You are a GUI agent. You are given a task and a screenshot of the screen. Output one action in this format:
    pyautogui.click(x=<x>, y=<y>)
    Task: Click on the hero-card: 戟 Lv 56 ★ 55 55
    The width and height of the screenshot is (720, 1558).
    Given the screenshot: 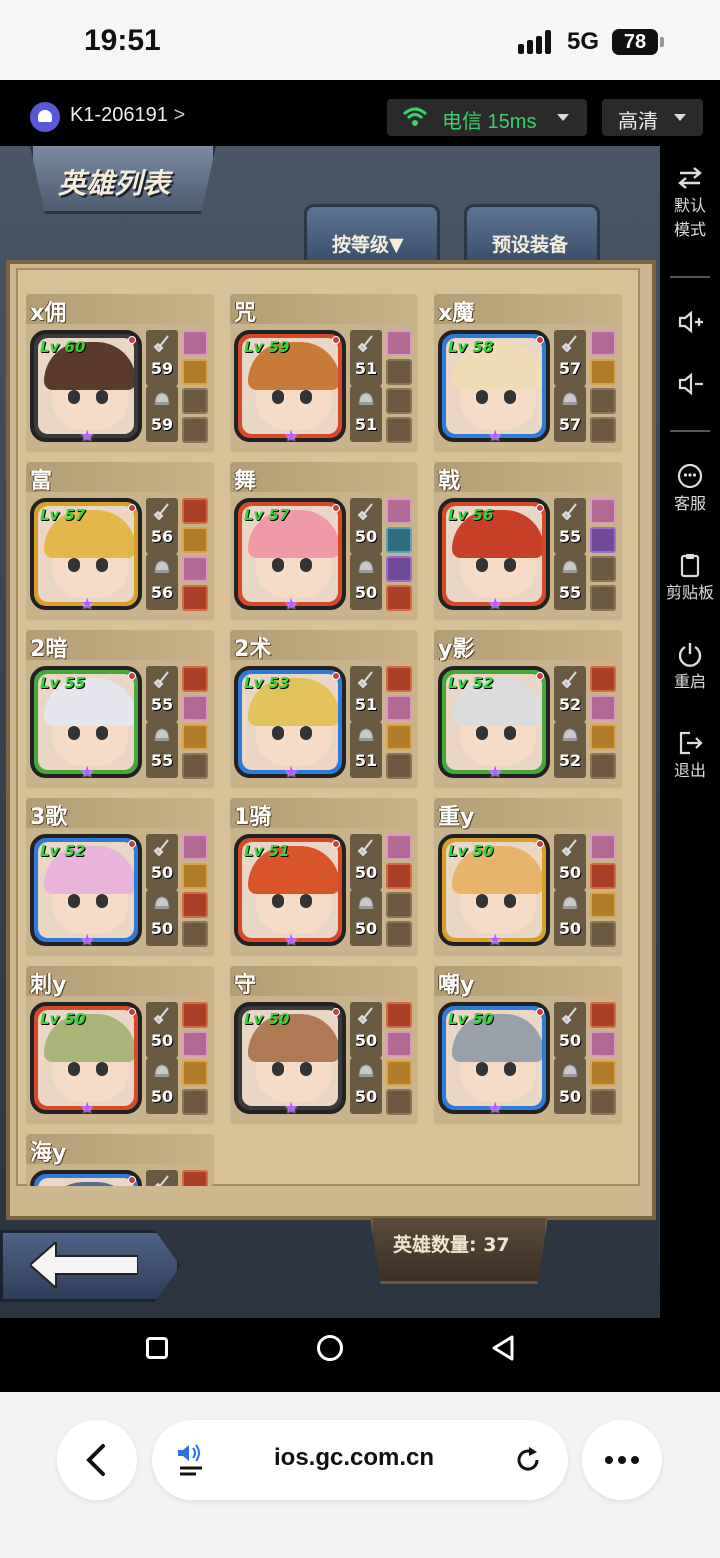 What is the action you would take?
    pyautogui.click(x=528, y=541)
    